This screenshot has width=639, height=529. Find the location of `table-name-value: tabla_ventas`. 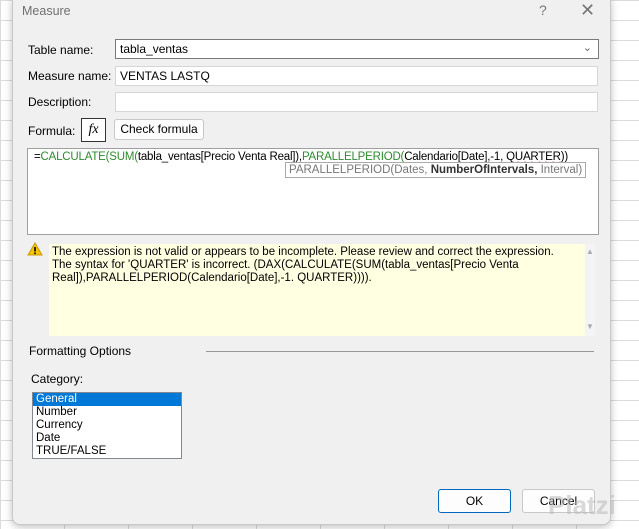

table-name-value: tabla_ventas is located at coordinates (154, 49).